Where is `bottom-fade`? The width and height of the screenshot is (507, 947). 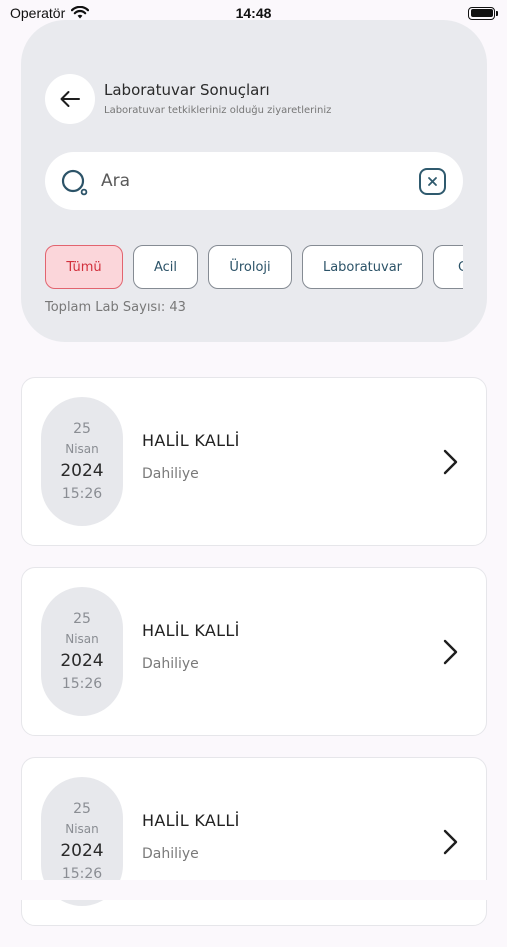 bottom-fade is located at coordinates (253, 890).